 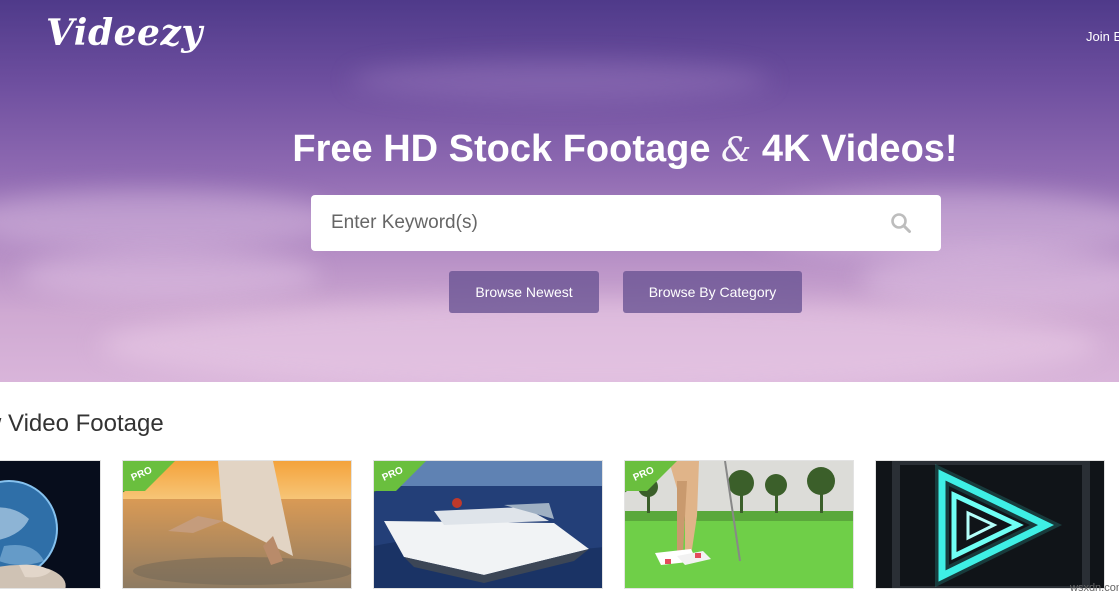 I want to click on search-icon, so click(x=901, y=223).